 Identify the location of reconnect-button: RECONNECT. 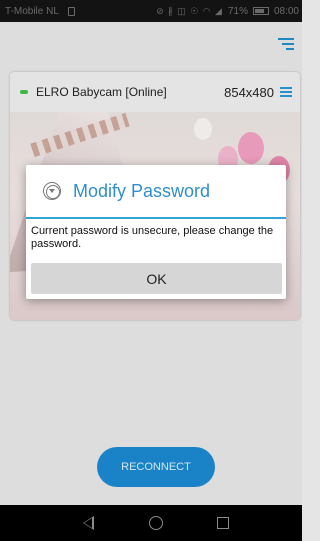
(156, 467).